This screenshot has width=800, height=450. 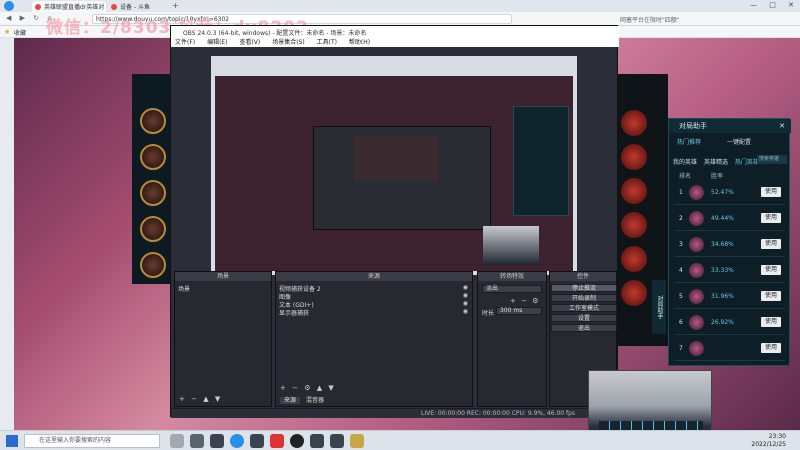 I want to click on helper-close-icon: ✕, so click(x=782, y=126).